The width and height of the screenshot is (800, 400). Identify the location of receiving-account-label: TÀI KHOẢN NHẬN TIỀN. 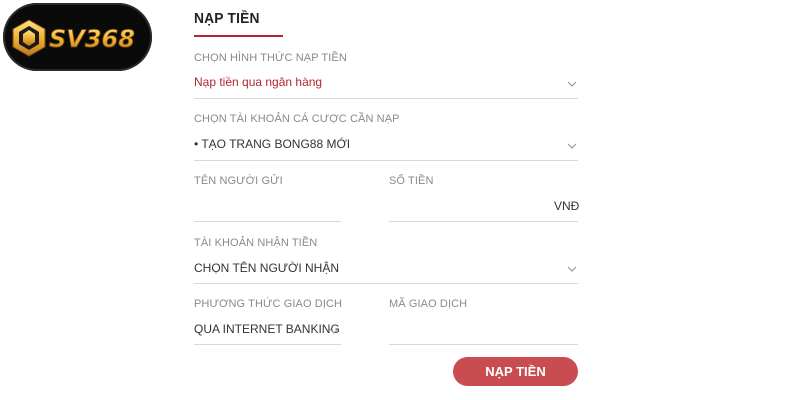
(256, 243).